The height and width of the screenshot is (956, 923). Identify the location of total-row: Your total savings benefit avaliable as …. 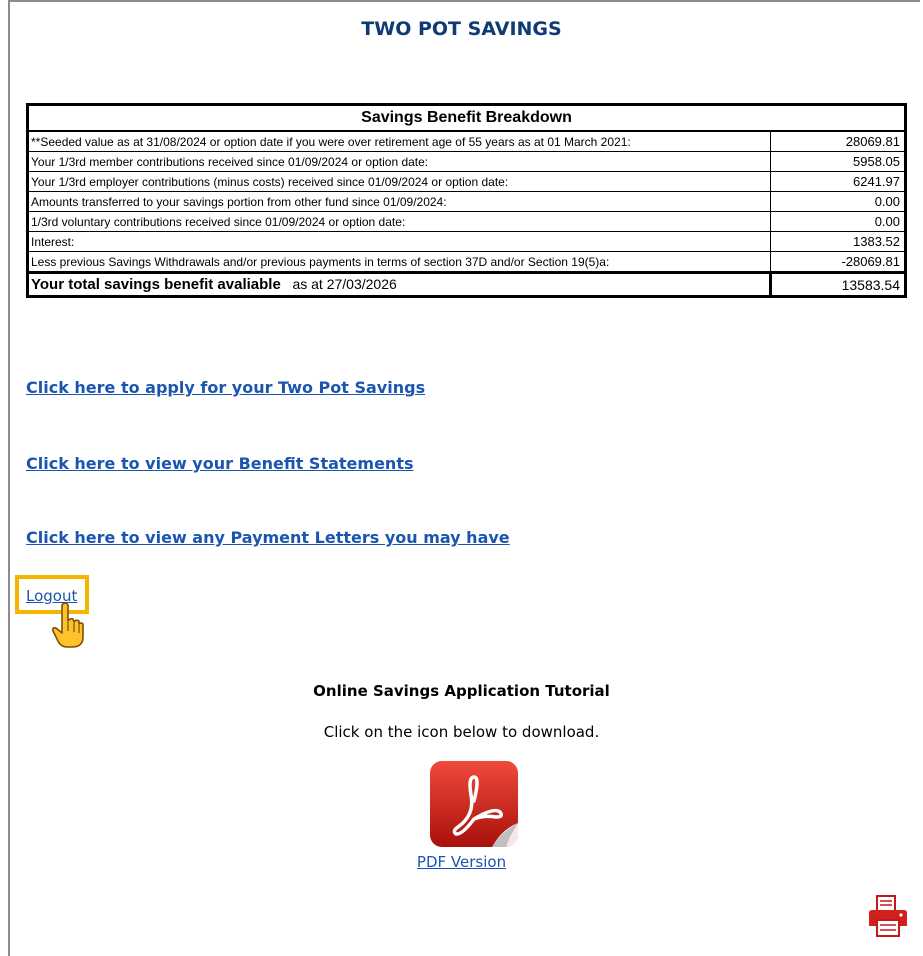
(466, 284).